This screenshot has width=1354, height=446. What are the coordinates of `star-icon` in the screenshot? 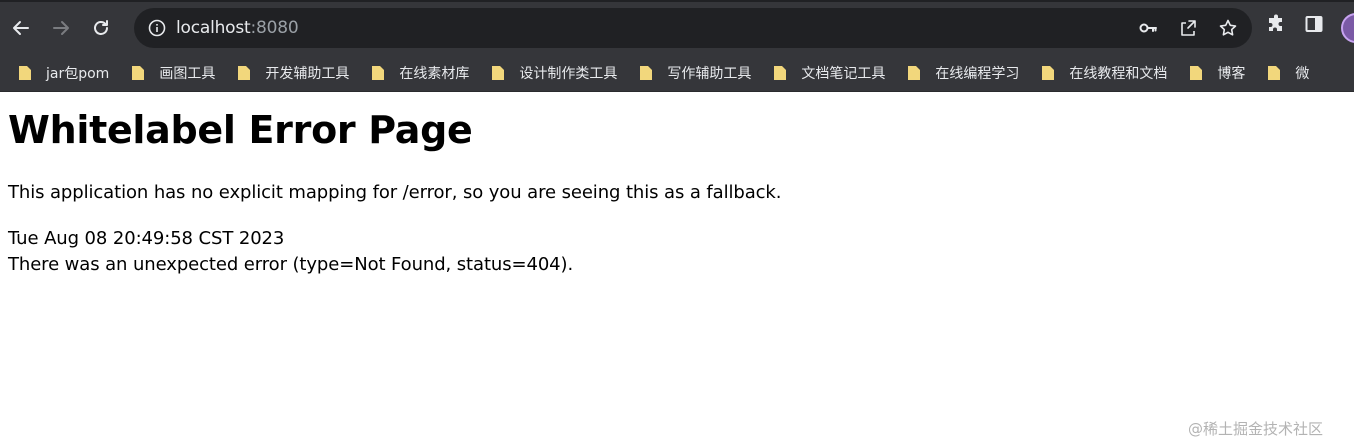 It's located at (1228, 28).